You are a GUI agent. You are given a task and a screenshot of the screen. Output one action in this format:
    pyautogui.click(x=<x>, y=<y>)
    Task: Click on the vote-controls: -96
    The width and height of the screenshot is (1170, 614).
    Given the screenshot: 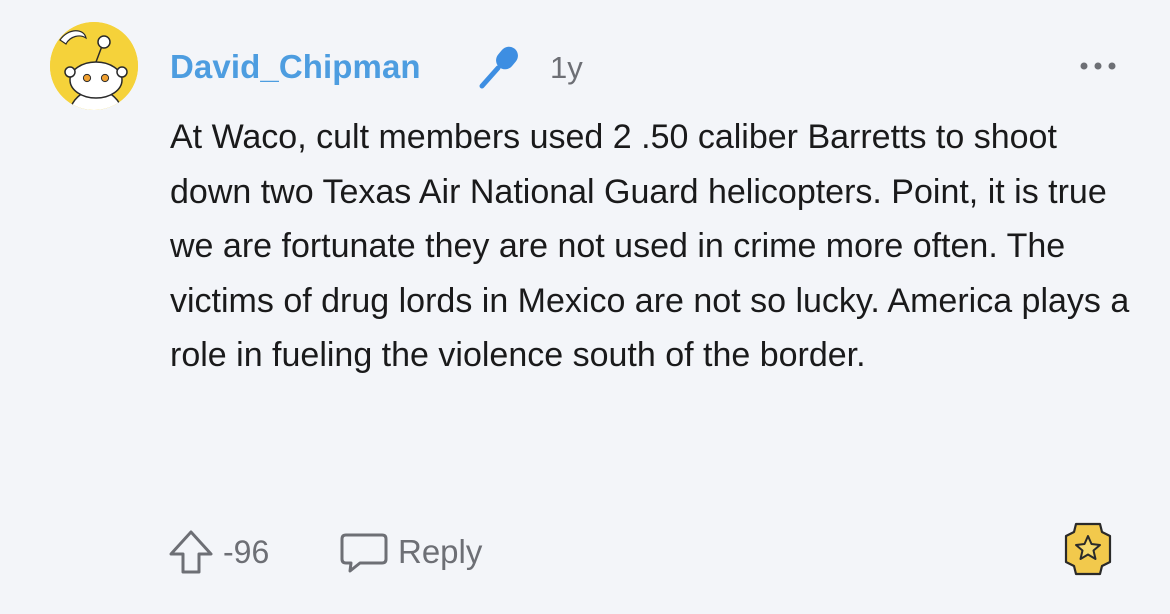 What is the action you would take?
    pyautogui.click(x=217, y=552)
    